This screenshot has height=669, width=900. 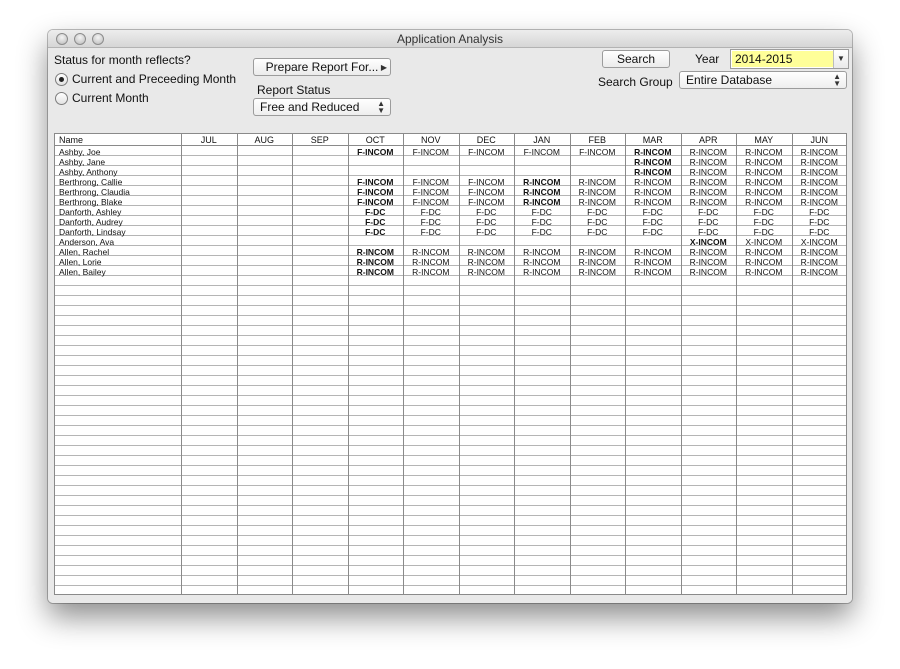 I want to click on month-cell-feb: F-INCOM, so click(x=597, y=152).